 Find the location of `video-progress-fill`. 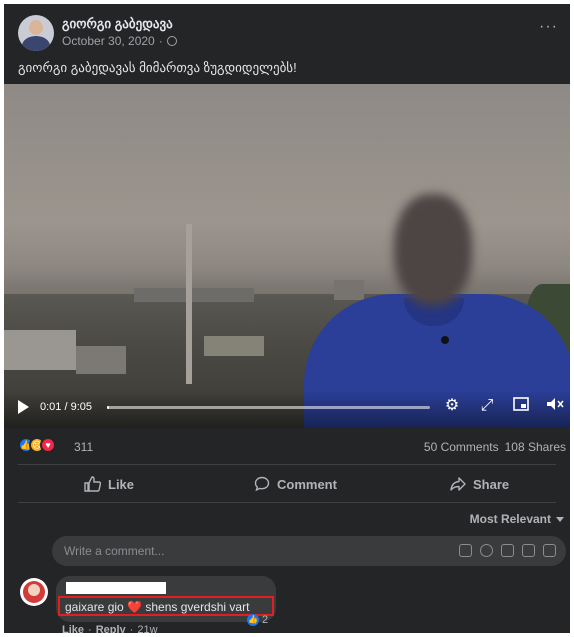

video-progress-fill is located at coordinates (108, 407).